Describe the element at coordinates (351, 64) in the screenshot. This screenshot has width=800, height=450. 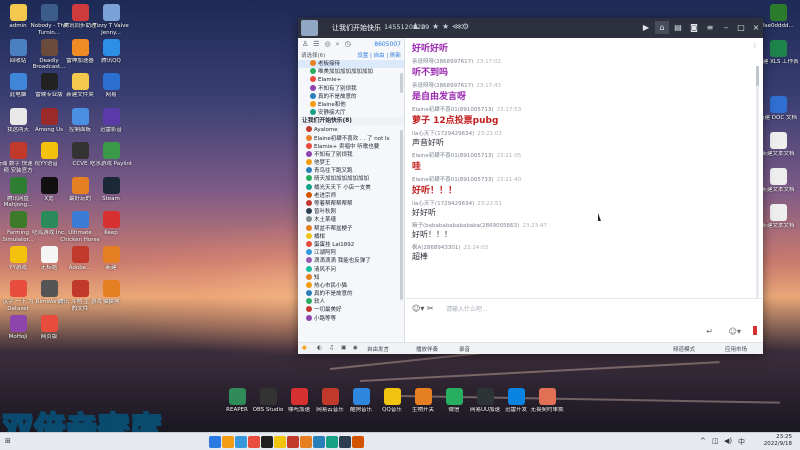
I see `channel-row: 老板接待` at that location.